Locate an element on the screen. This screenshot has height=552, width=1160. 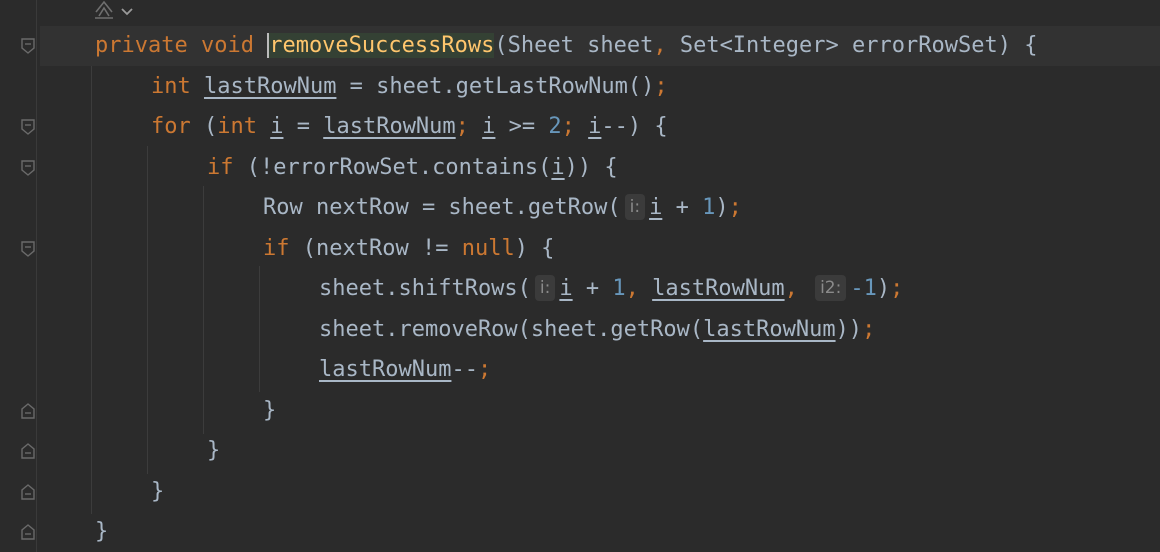
code-line: if (nextRow != null) { is located at coordinates (408, 249).